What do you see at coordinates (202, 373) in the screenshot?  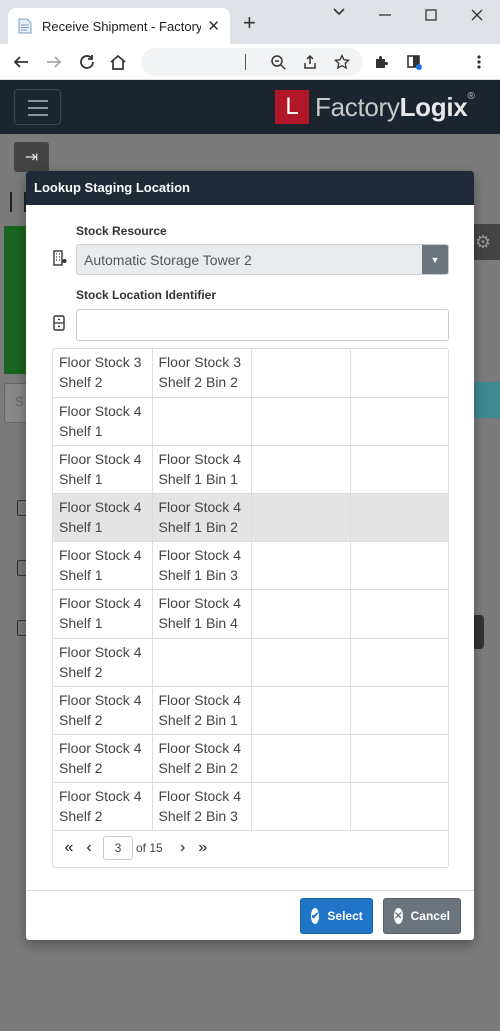 I see `table-cell: Floor Stock 3 Shelf 2 Bin 2` at bounding box center [202, 373].